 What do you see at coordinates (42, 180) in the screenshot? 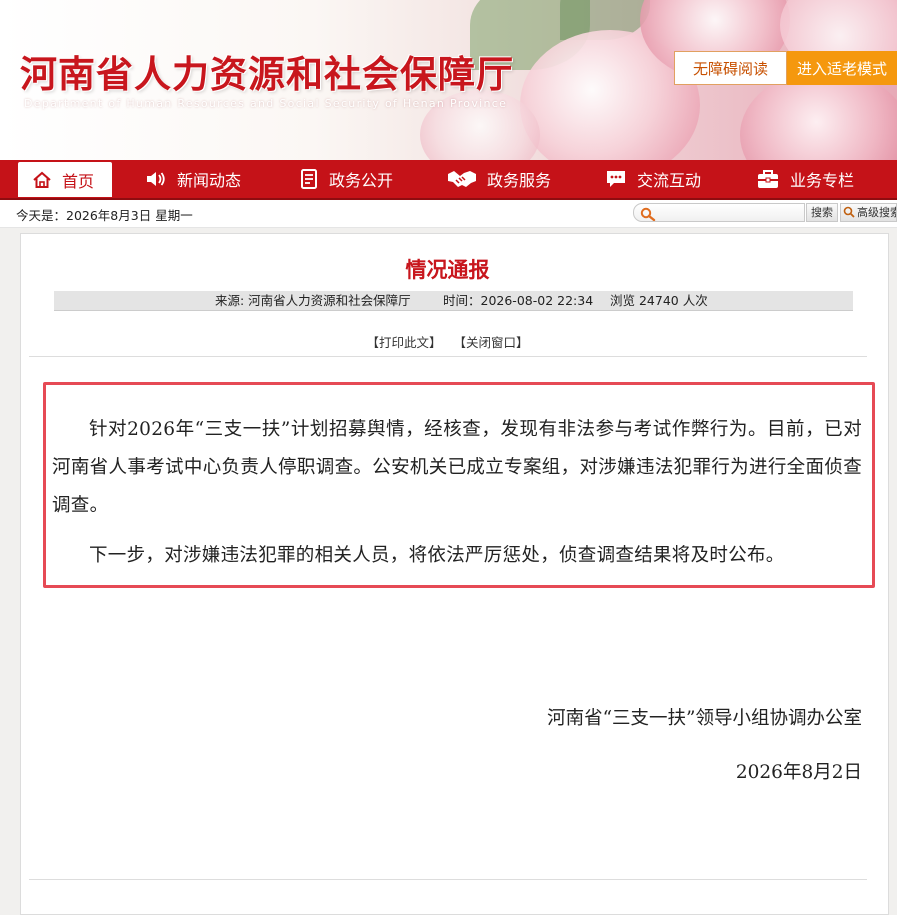
I see `home-icon` at bounding box center [42, 180].